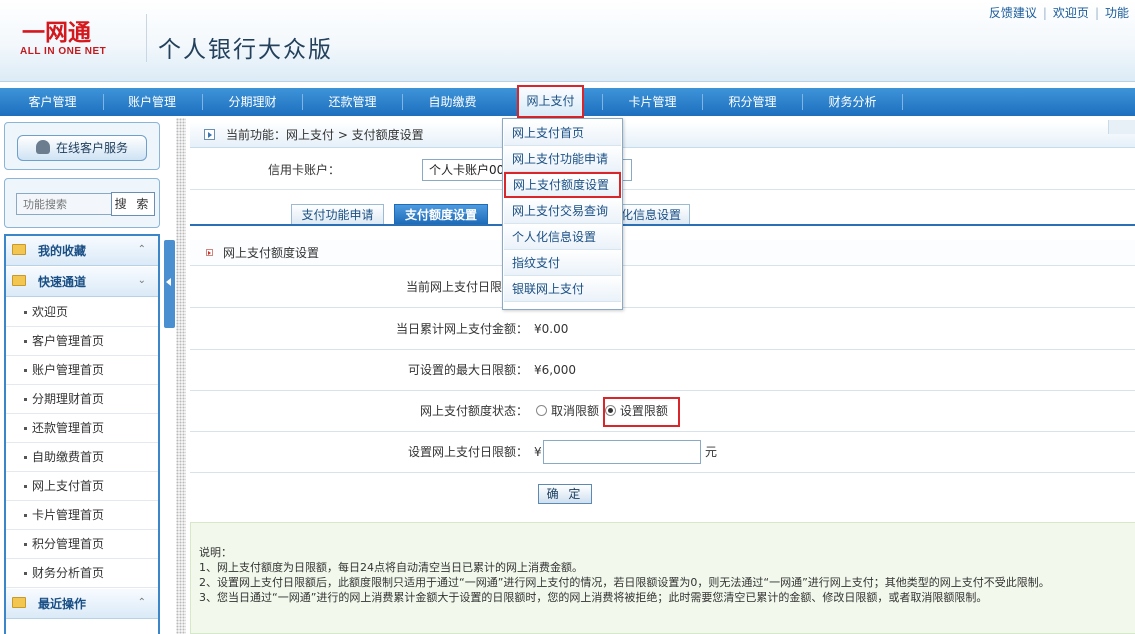  Describe the element at coordinates (662, 329) in the screenshot. I see `accumulated-row: 当日累计网上支付金额： ¥0.00` at that location.